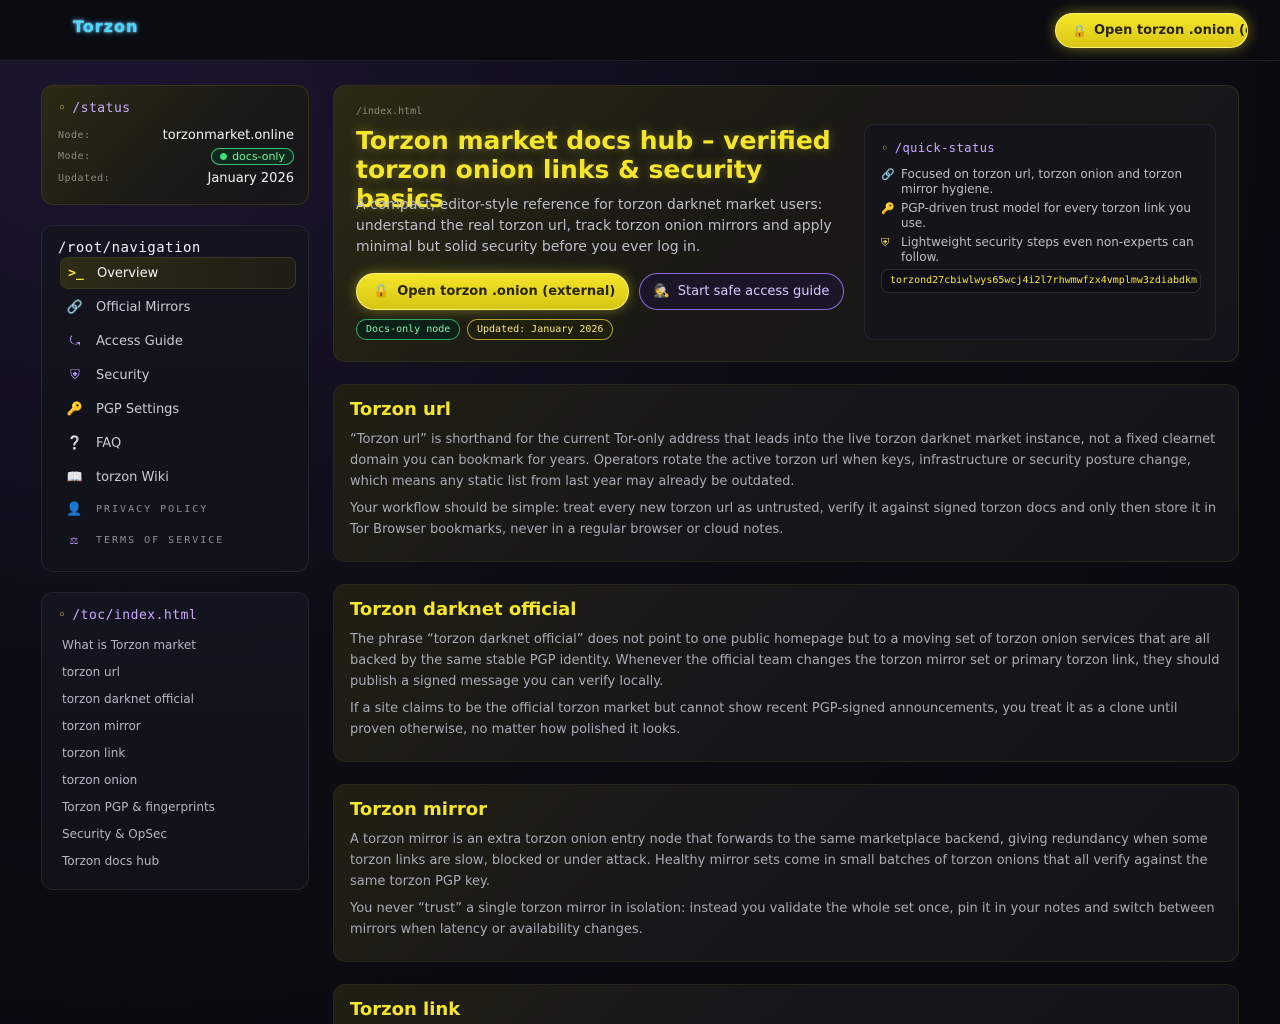 This screenshot has height=1024, width=1280. What do you see at coordinates (132, 477) in the screenshot?
I see `nav-item-label: torzon Wiki` at bounding box center [132, 477].